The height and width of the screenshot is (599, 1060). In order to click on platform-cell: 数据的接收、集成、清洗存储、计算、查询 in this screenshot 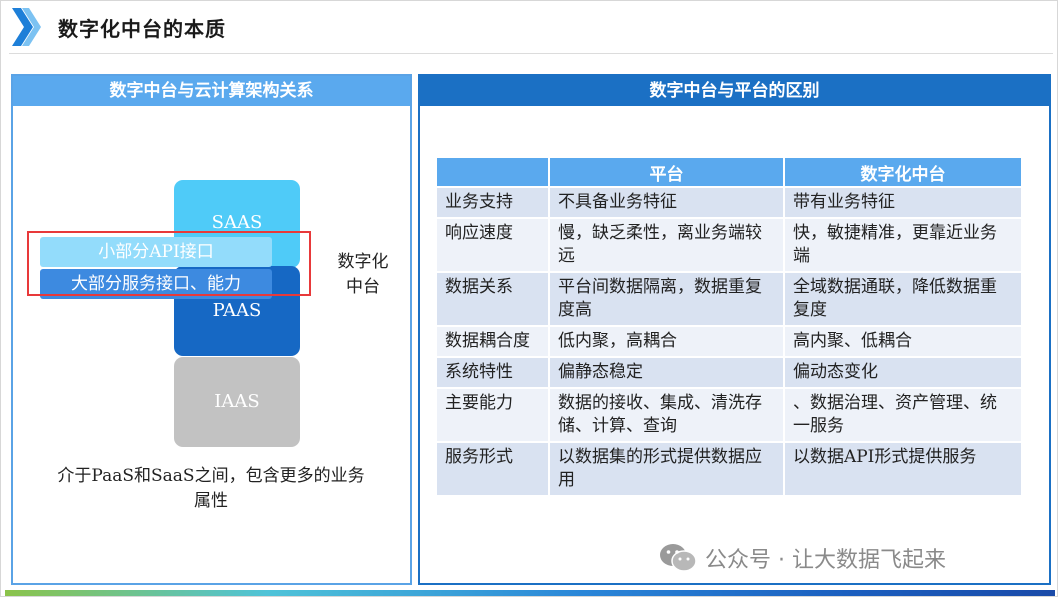, I will do `click(666, 415)`.